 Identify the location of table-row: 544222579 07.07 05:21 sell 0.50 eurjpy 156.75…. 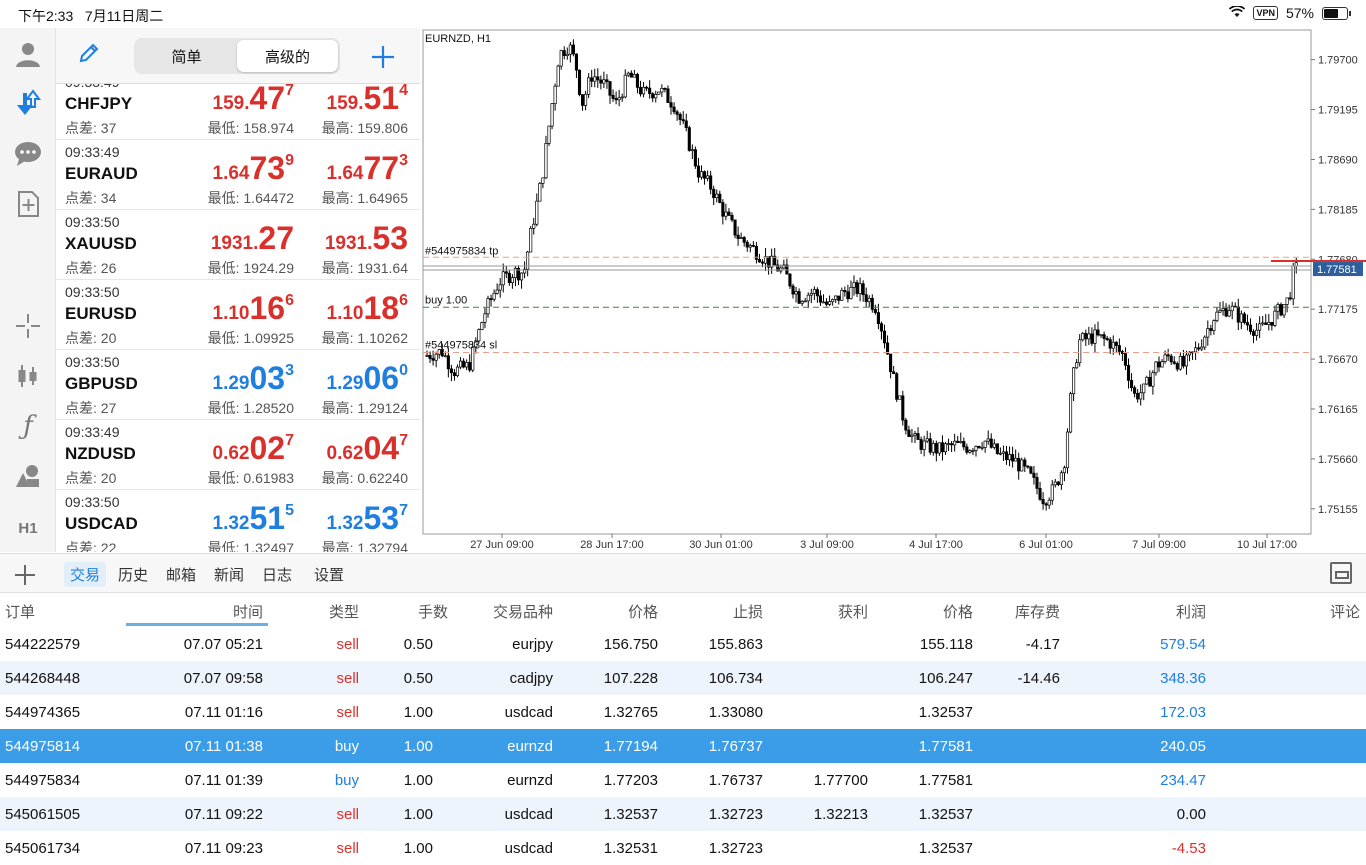
(683, 644).